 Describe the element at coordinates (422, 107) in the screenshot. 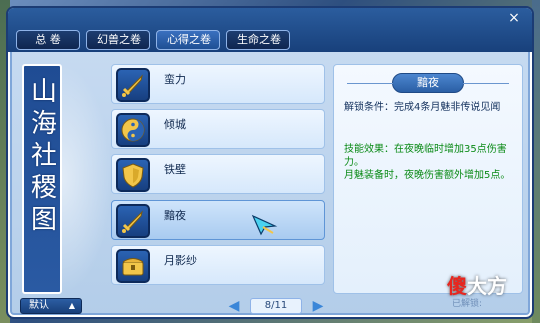

I see `unlock-condition: 解锁条件：完成4条月魅非传说见闻` at that location.